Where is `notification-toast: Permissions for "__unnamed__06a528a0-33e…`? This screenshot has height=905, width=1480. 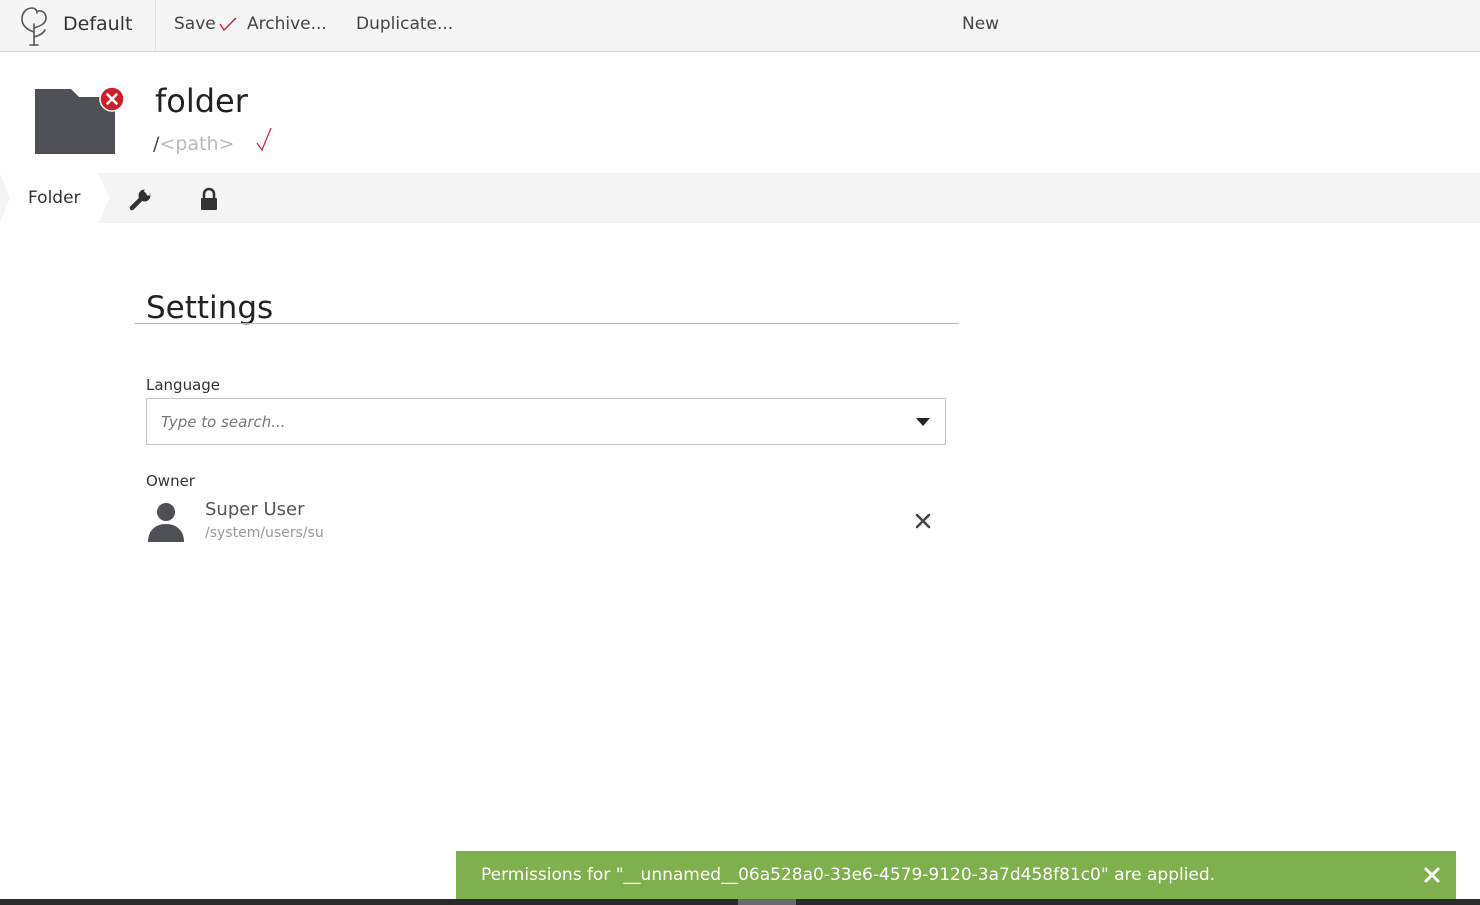 notification-toast: Permissions for "__unnamed__06a528a0-33e… is located at coordinates (956, 875).